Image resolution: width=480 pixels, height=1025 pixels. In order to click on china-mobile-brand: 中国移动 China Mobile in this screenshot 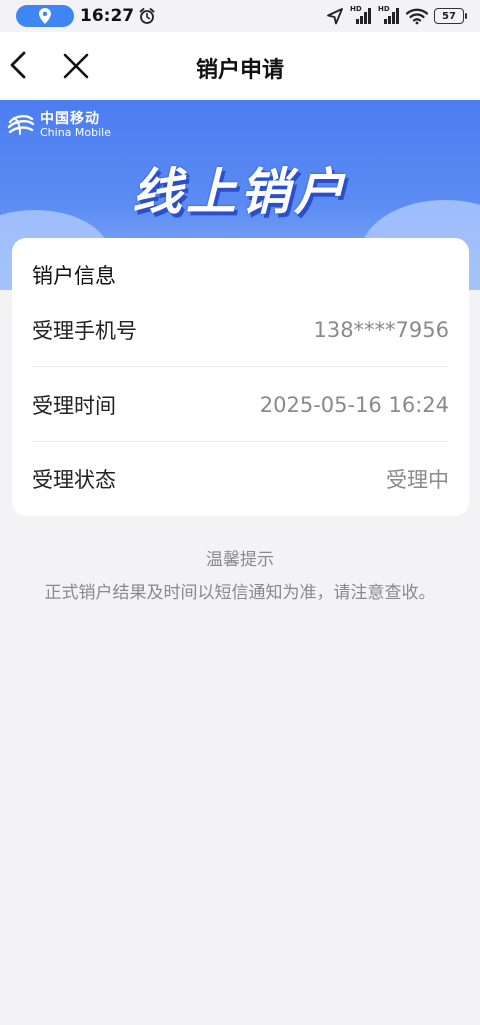, I will do `click(58, 125)`.